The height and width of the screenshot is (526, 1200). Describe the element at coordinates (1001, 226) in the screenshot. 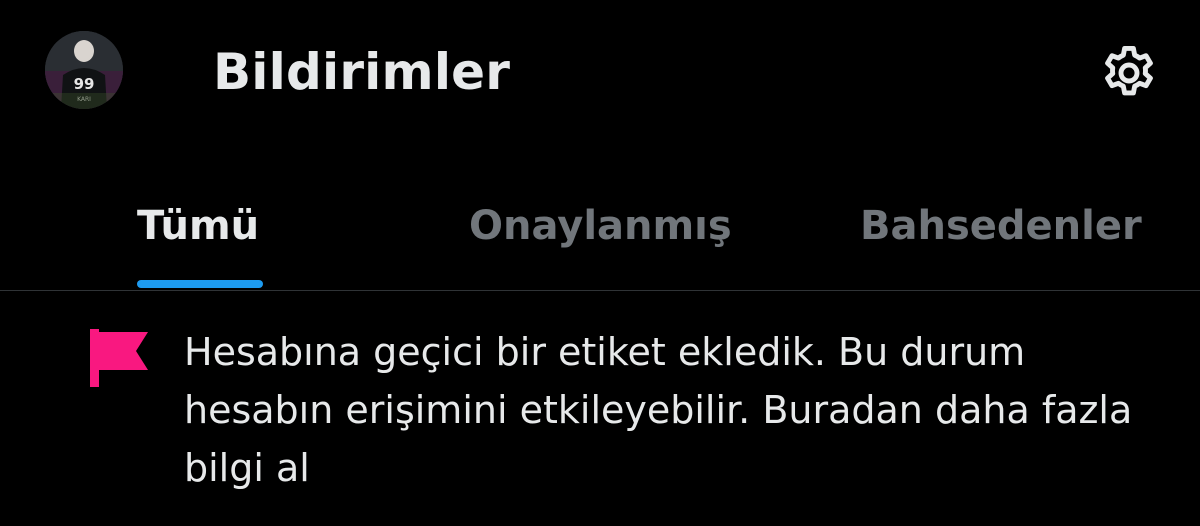

I see `tab-mentions-label: Bahsedenler` at that location.